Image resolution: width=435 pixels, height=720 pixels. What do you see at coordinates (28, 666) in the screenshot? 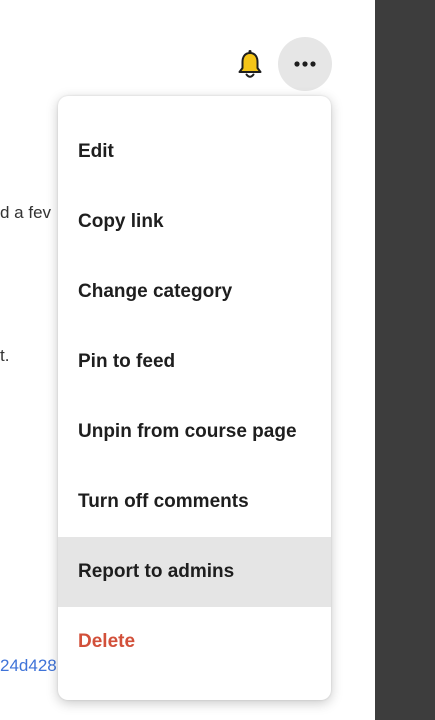
I see `background-link-text: 24d428` at bounding box center [28, 666].